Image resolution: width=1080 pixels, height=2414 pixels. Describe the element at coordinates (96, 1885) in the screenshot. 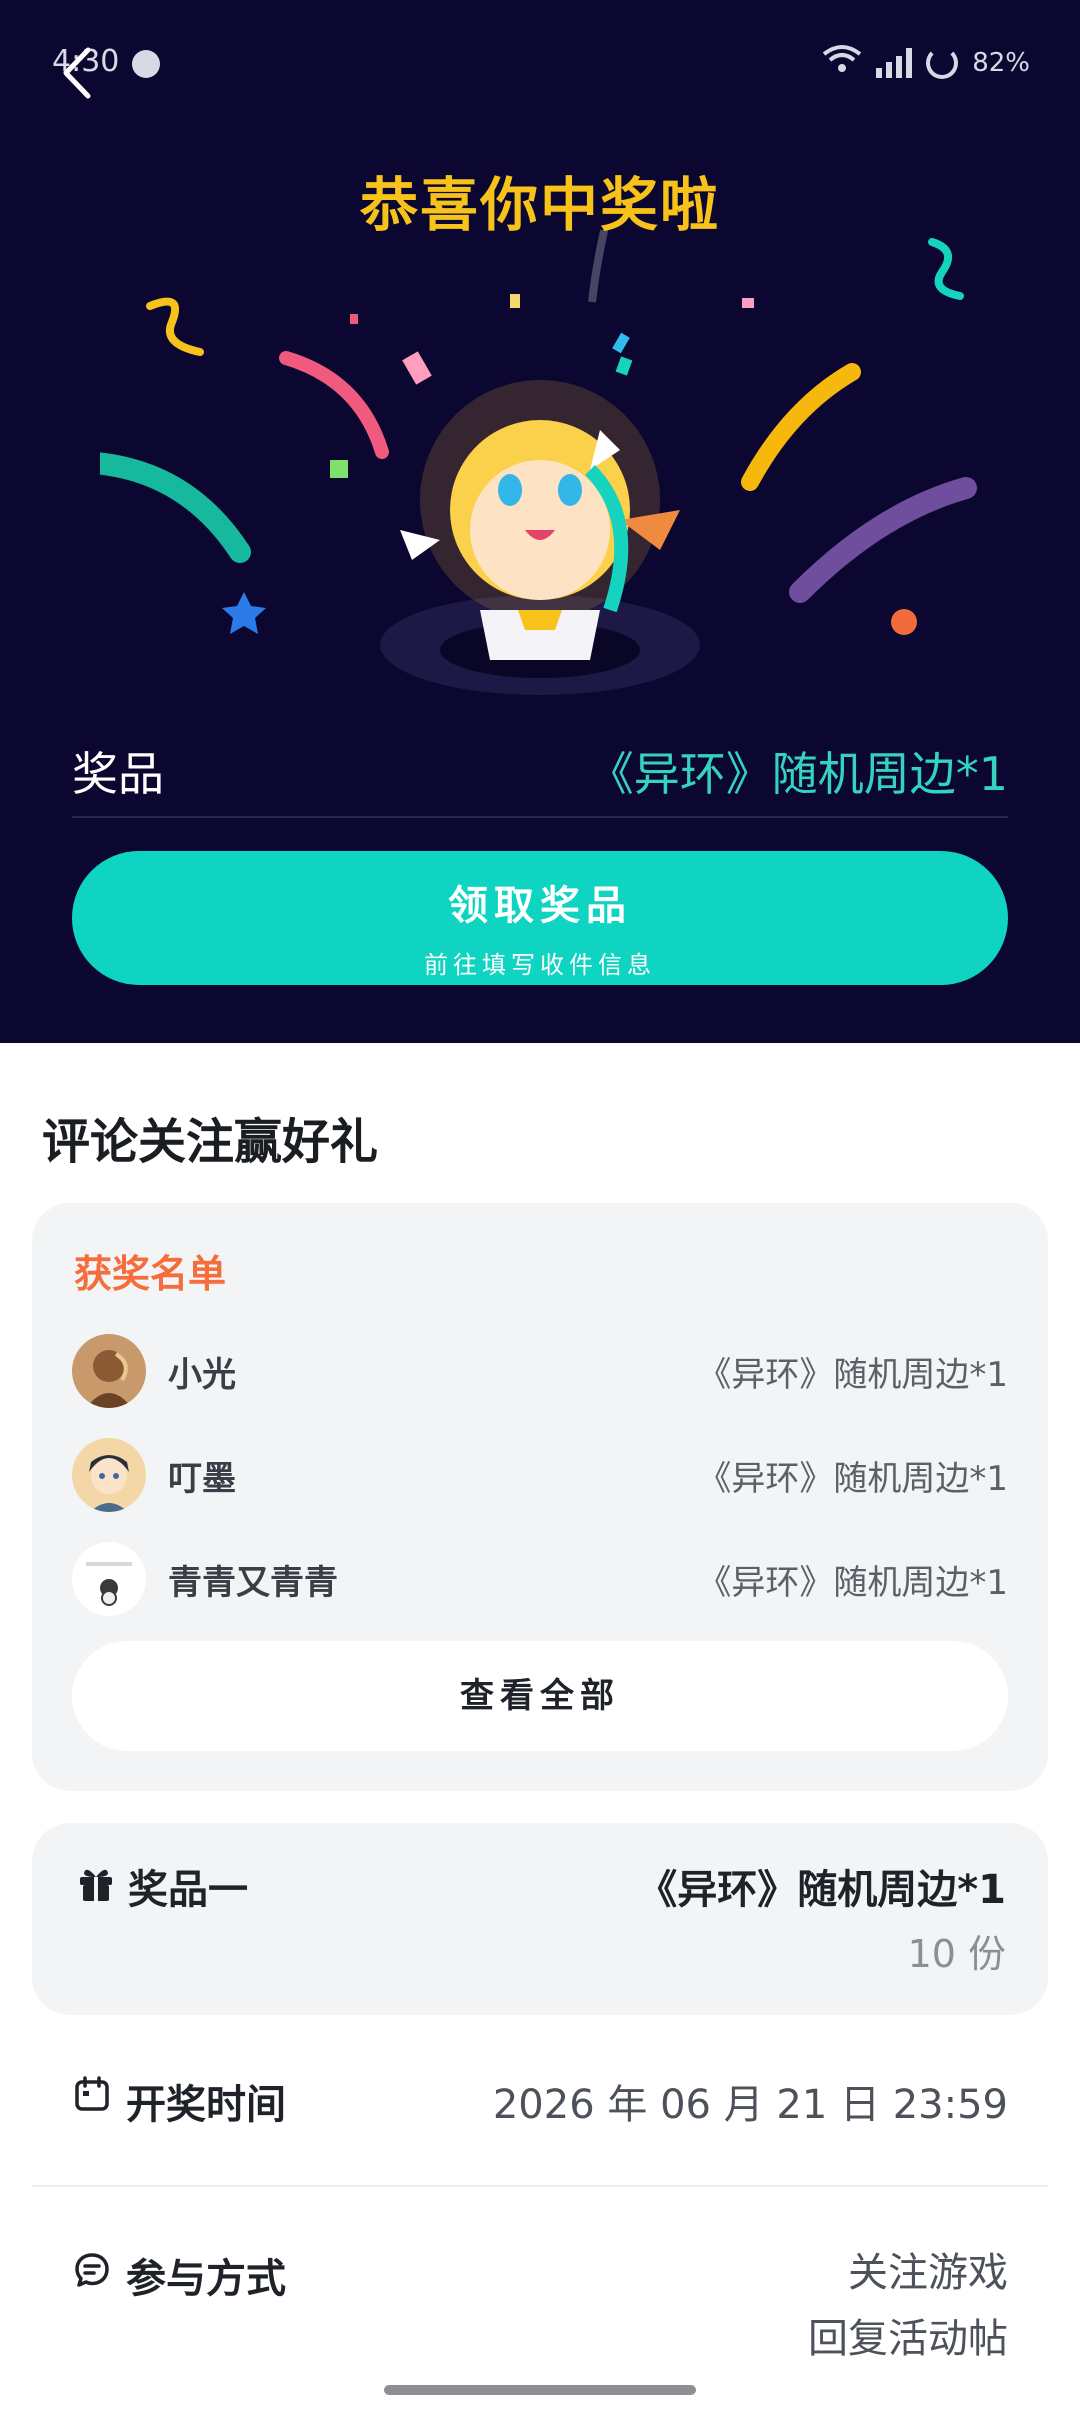

I see `gift-icon` at that location.